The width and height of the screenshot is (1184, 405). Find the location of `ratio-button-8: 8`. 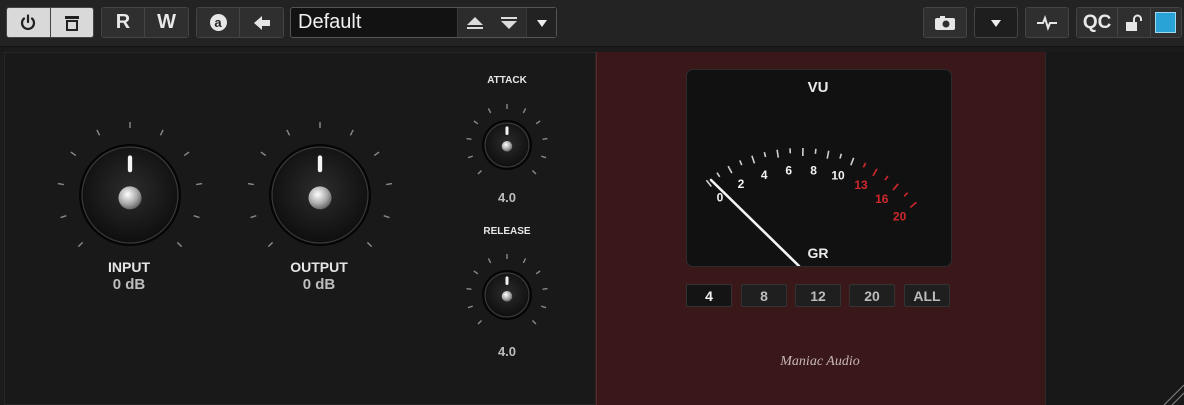

ratio-button-8: 8 is located at coordinates (764, 295).